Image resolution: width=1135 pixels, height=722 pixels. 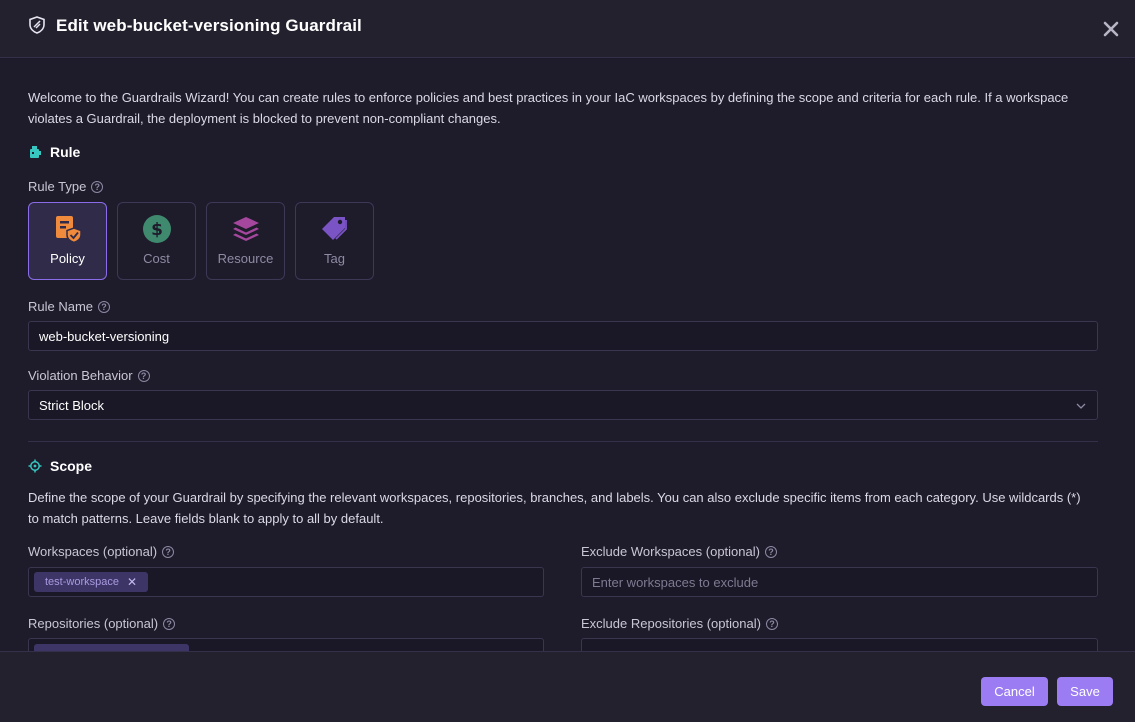 I want to click on violation-behavior-label: Violation Behavior ?, so click(x=89, y=375).